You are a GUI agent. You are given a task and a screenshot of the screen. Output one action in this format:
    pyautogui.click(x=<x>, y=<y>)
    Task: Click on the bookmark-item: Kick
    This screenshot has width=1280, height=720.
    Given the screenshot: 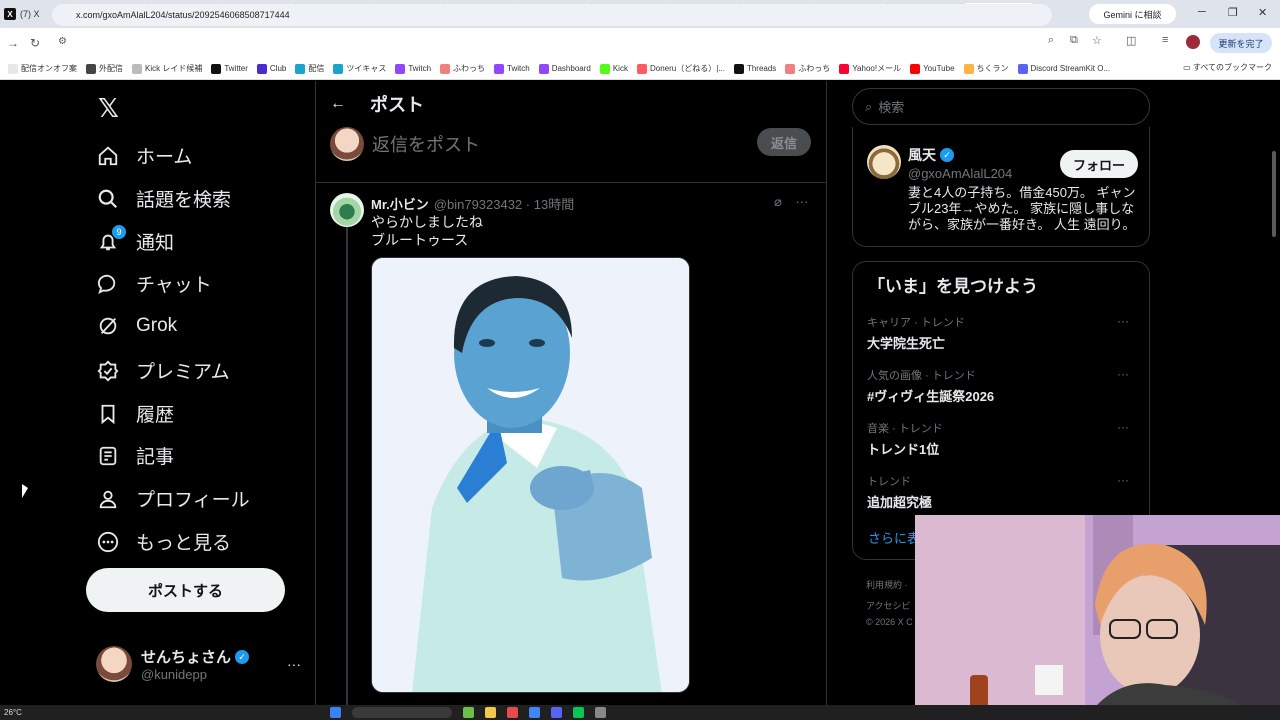 What is the action you would take?
    pyautogui.click(x=613, y=68)
    